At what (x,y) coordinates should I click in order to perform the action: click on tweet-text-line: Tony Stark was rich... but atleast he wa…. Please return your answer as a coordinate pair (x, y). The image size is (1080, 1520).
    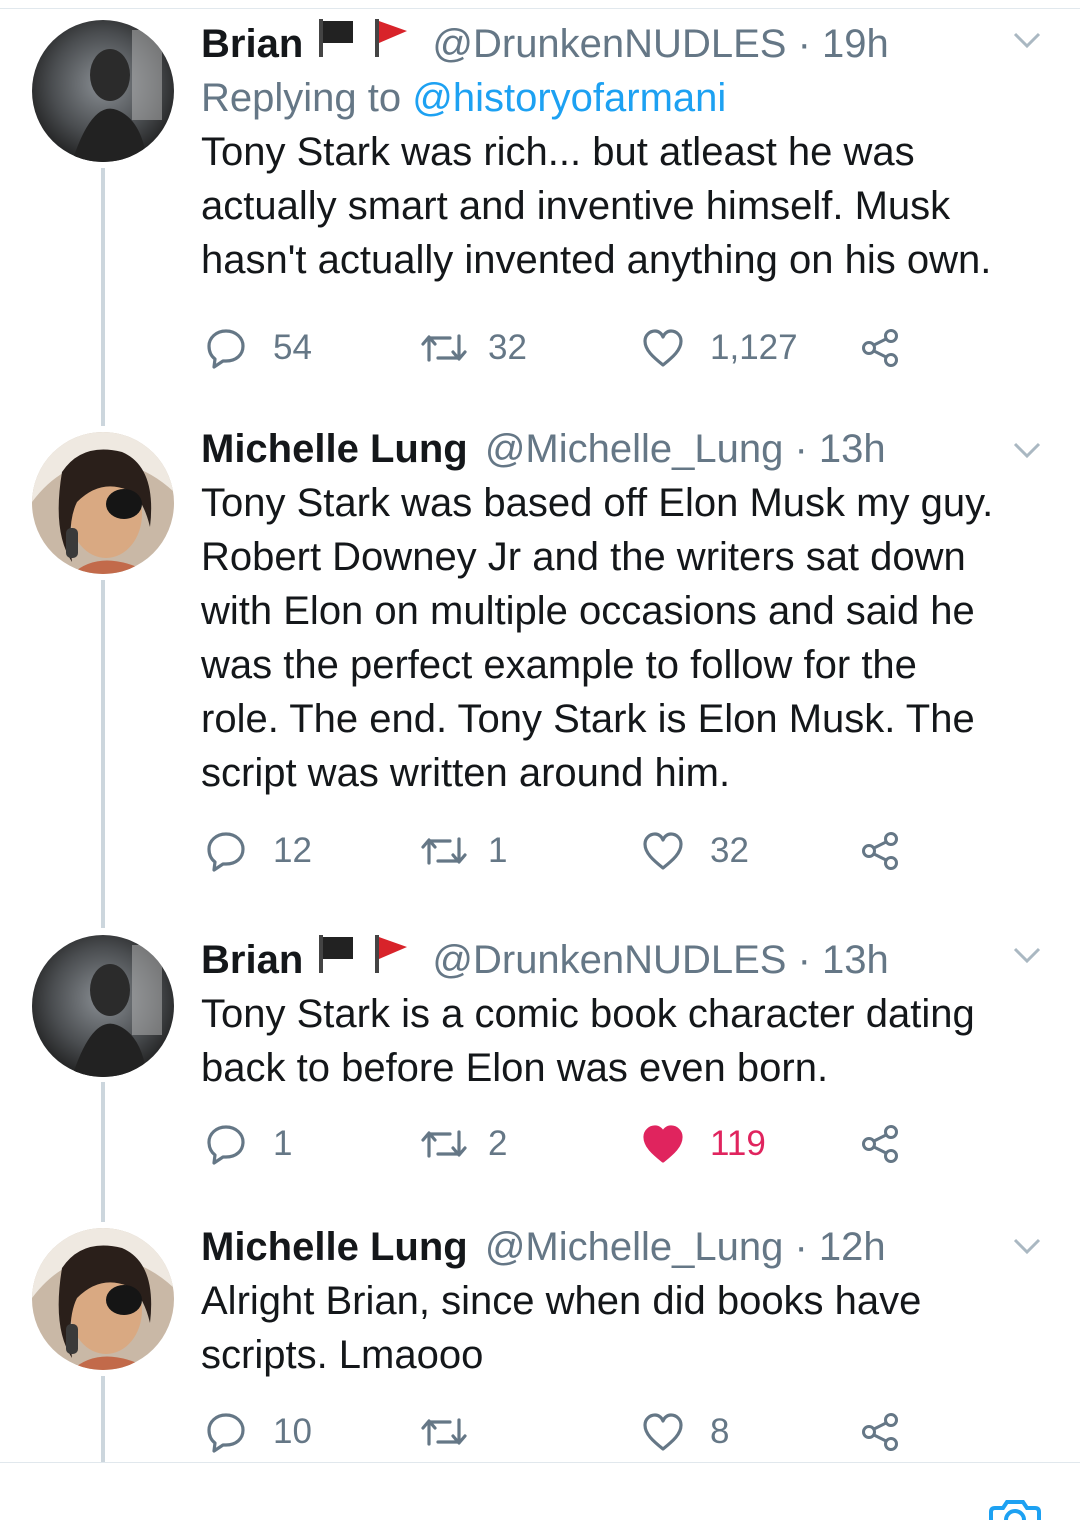
    Looking at the image, I should click on (558, 152).